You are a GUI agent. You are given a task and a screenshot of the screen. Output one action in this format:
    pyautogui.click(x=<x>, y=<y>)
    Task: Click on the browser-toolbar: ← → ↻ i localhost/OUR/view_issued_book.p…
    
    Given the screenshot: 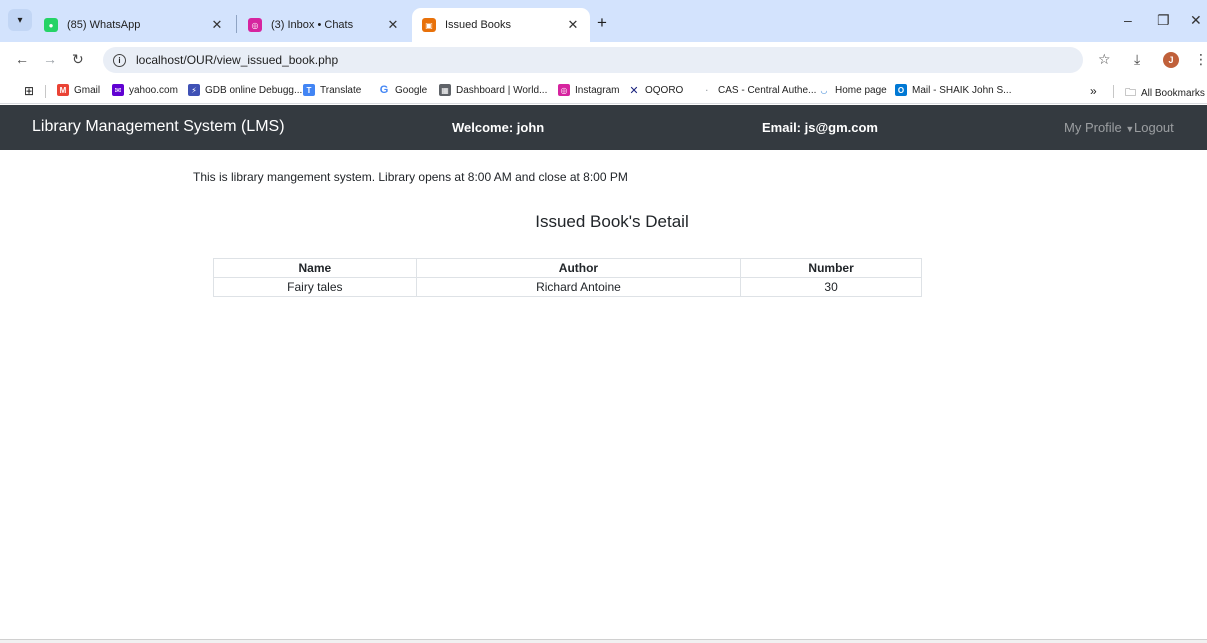 What is the action you would take?
    pyautogui.click(x=603, y=60)
    